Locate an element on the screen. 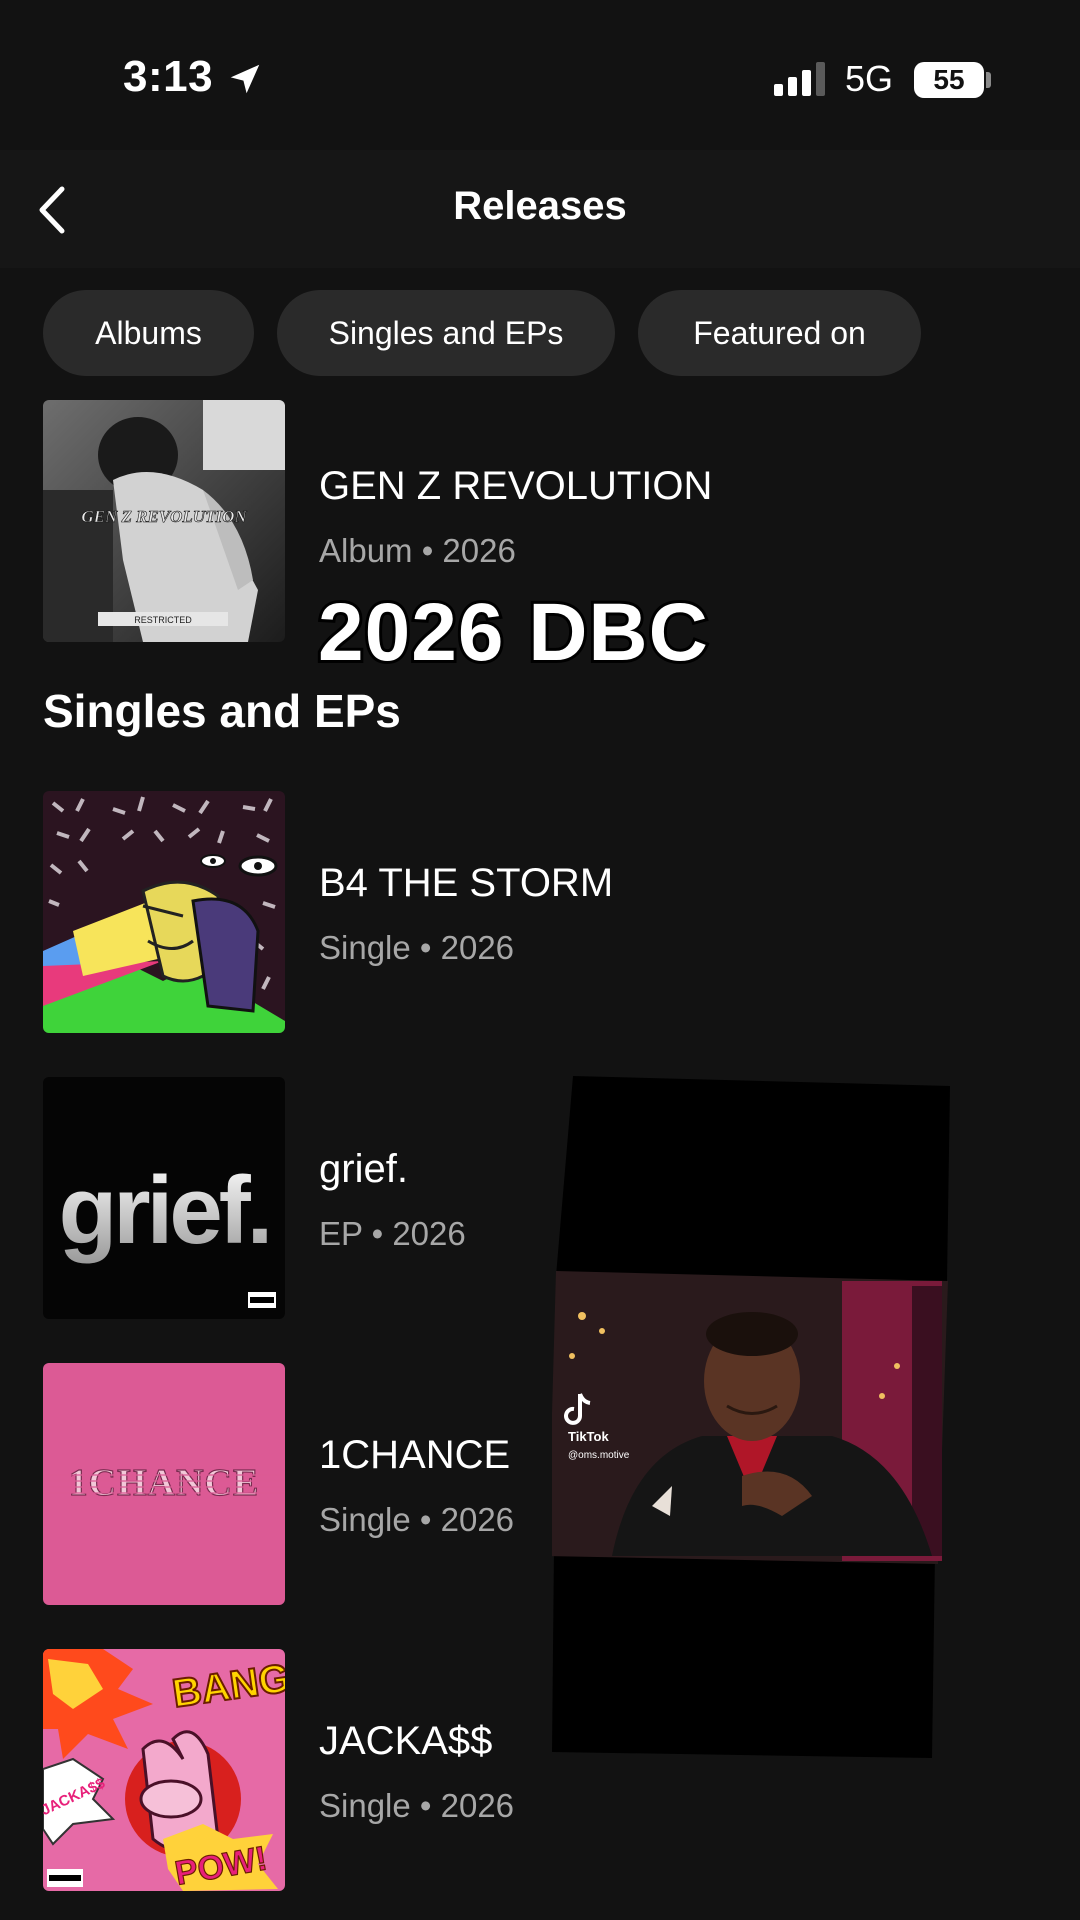 This screenshot has width=1080, height=1920. cover-text: grief. is located at coordinates (164, 1210).